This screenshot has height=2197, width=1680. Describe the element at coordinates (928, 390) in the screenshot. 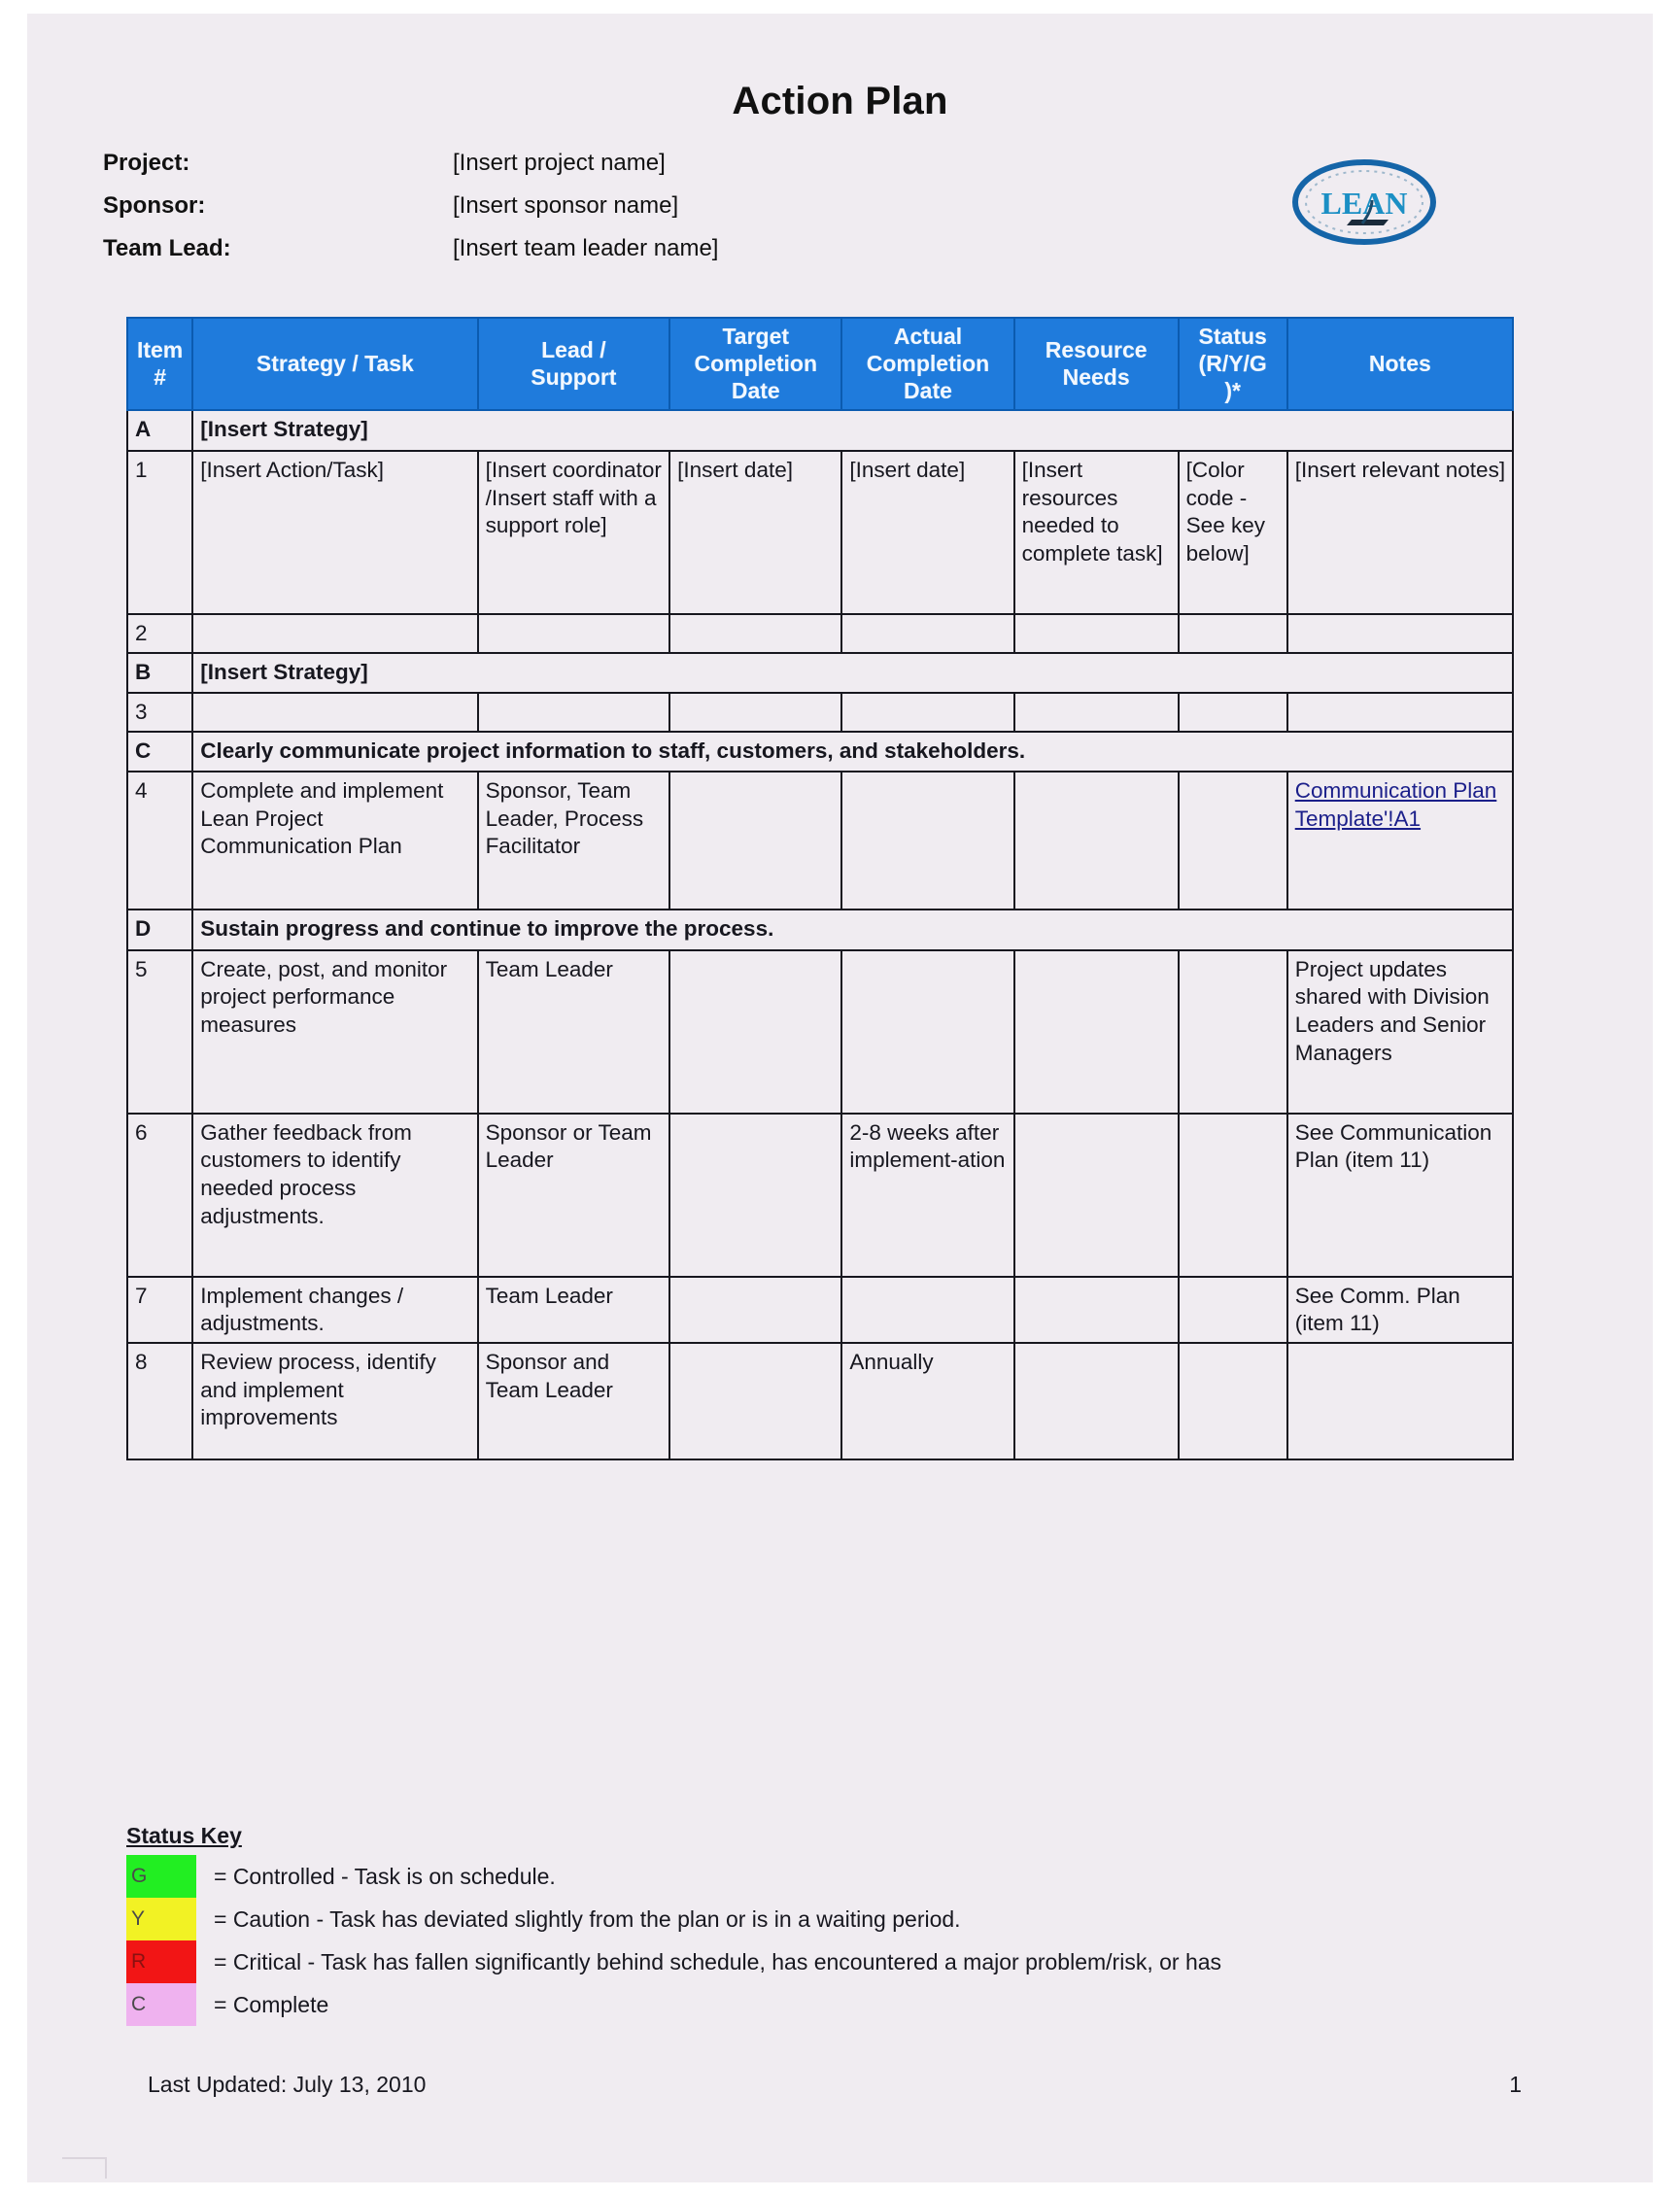

I see `column-header-actual-date-line3: Date` at that location.